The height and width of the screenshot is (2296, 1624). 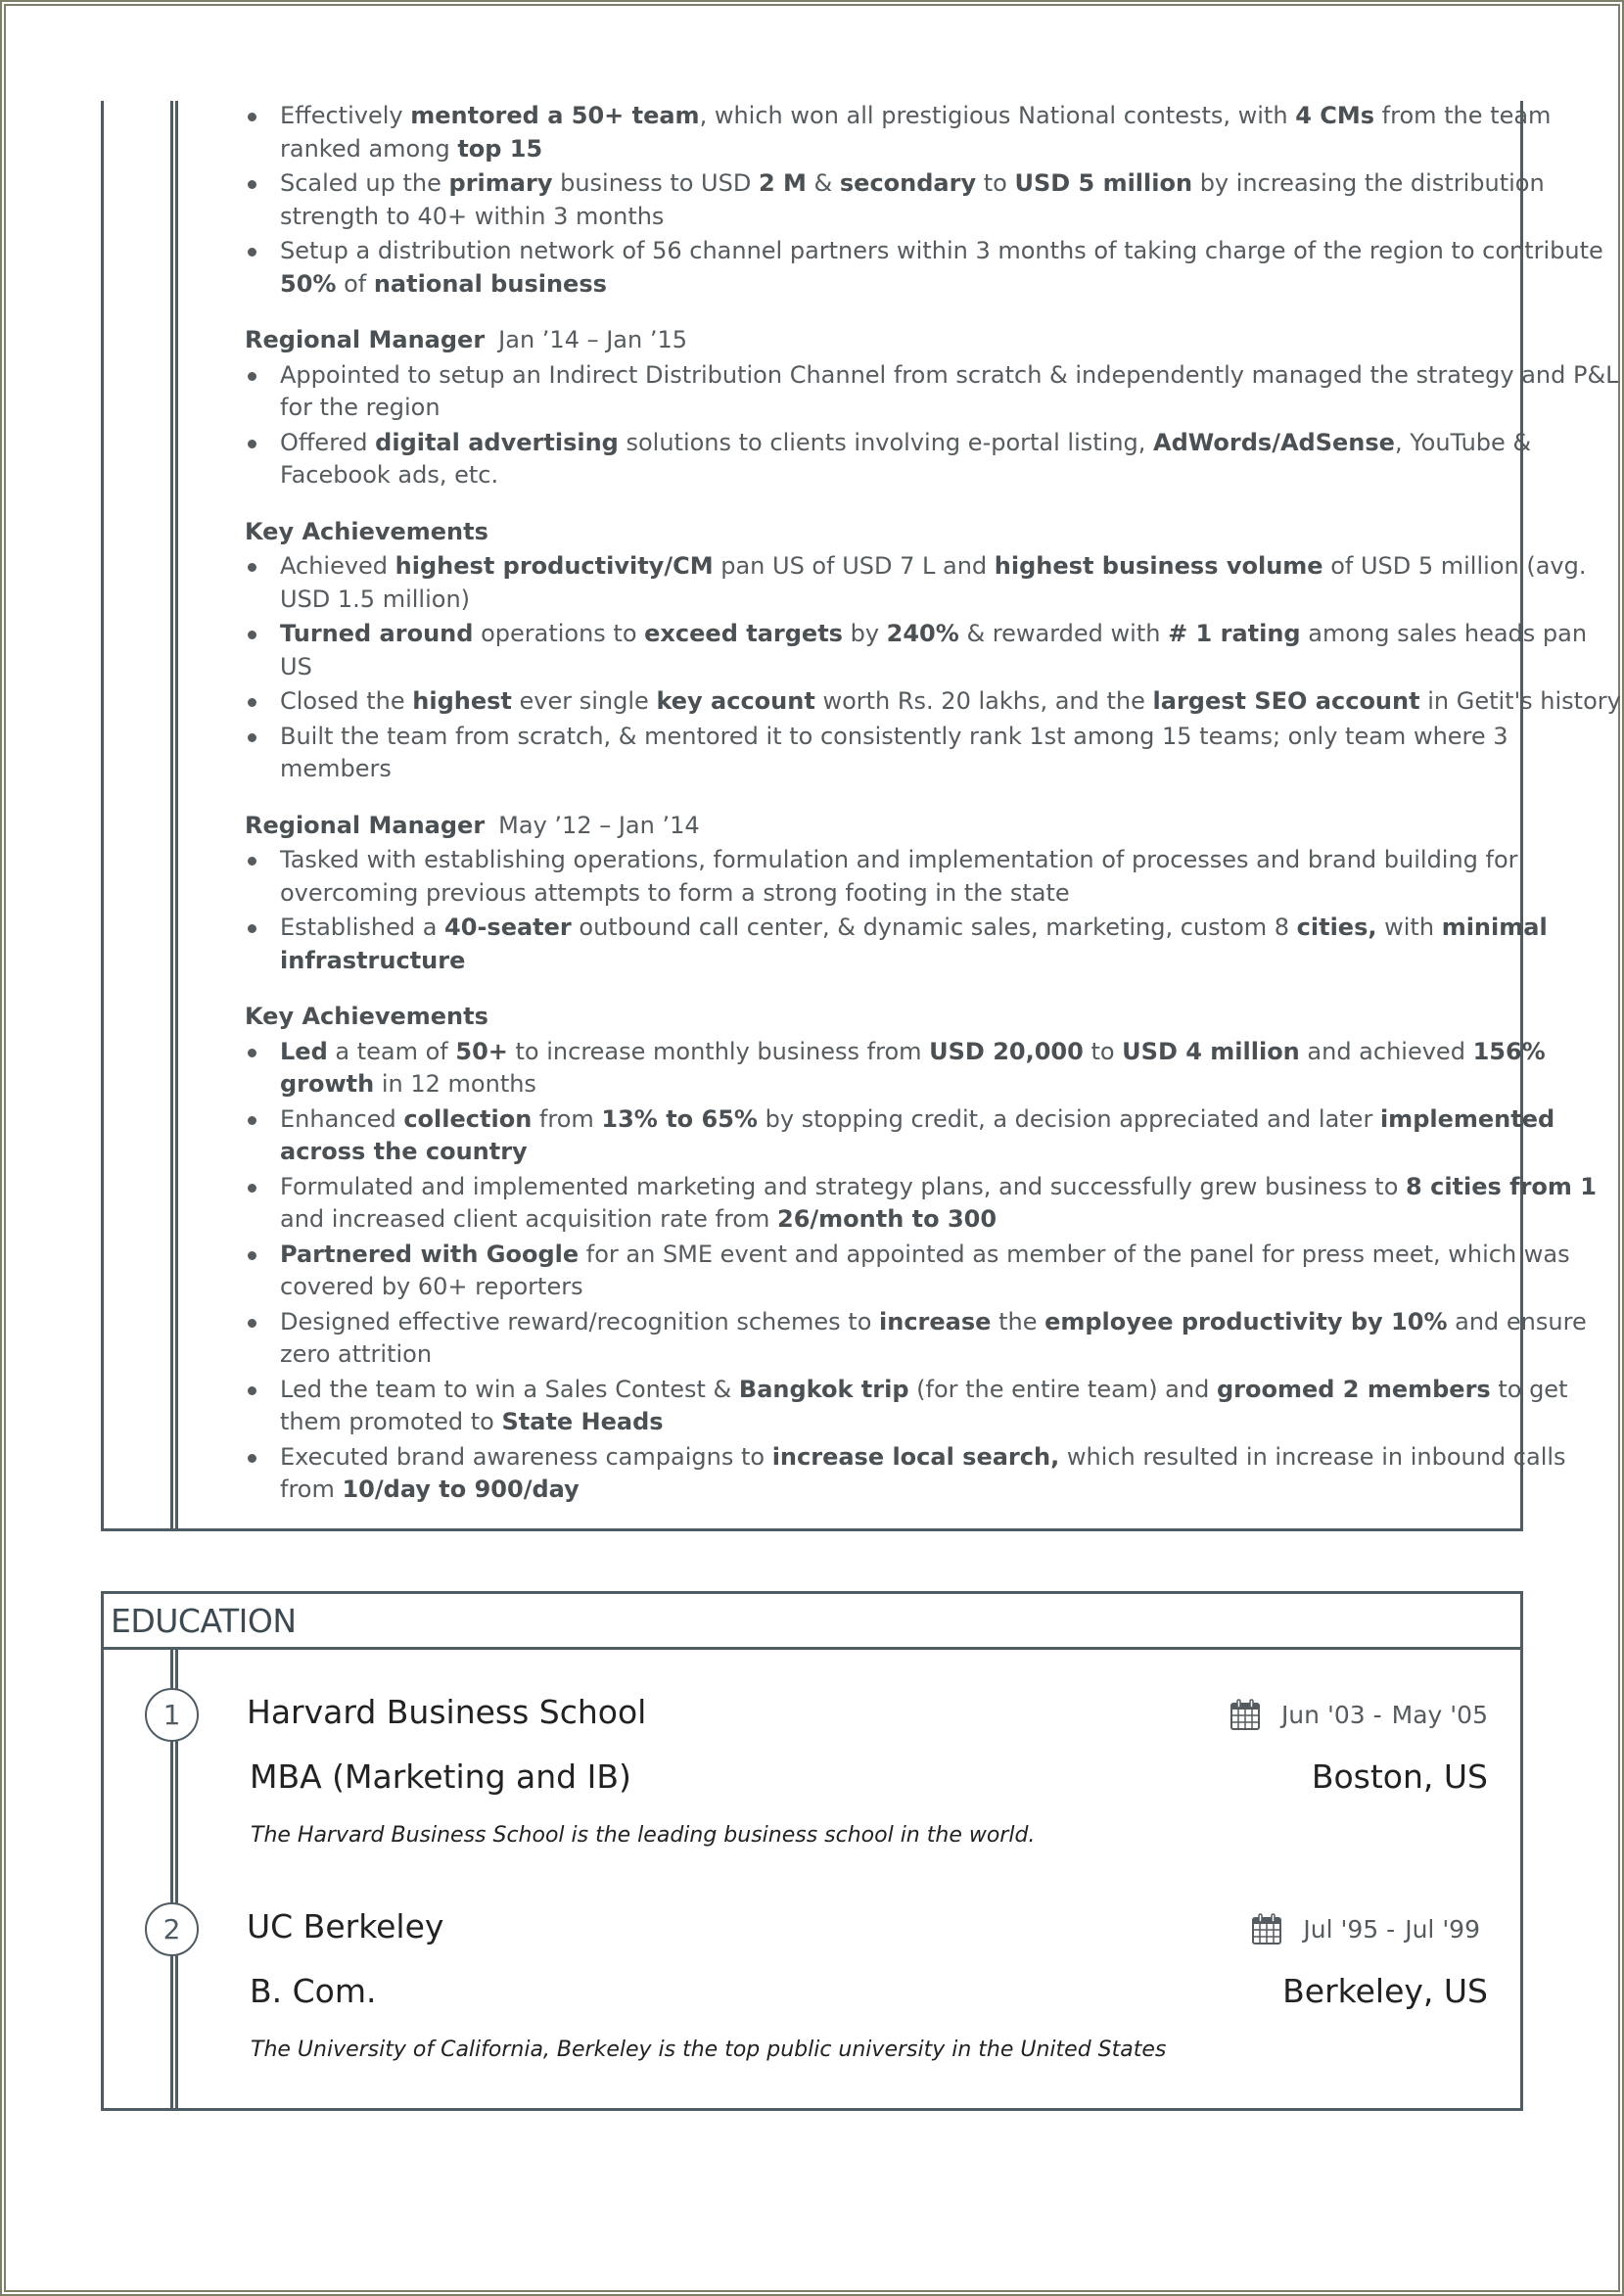 What do you see at coordinates (304, 1051) in the screenshot?
I see `emphasis-text: Led` at bounding box center [304, 1051].